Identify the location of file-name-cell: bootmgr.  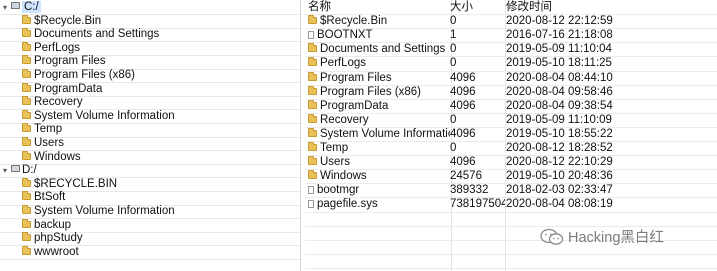
(379, 190).